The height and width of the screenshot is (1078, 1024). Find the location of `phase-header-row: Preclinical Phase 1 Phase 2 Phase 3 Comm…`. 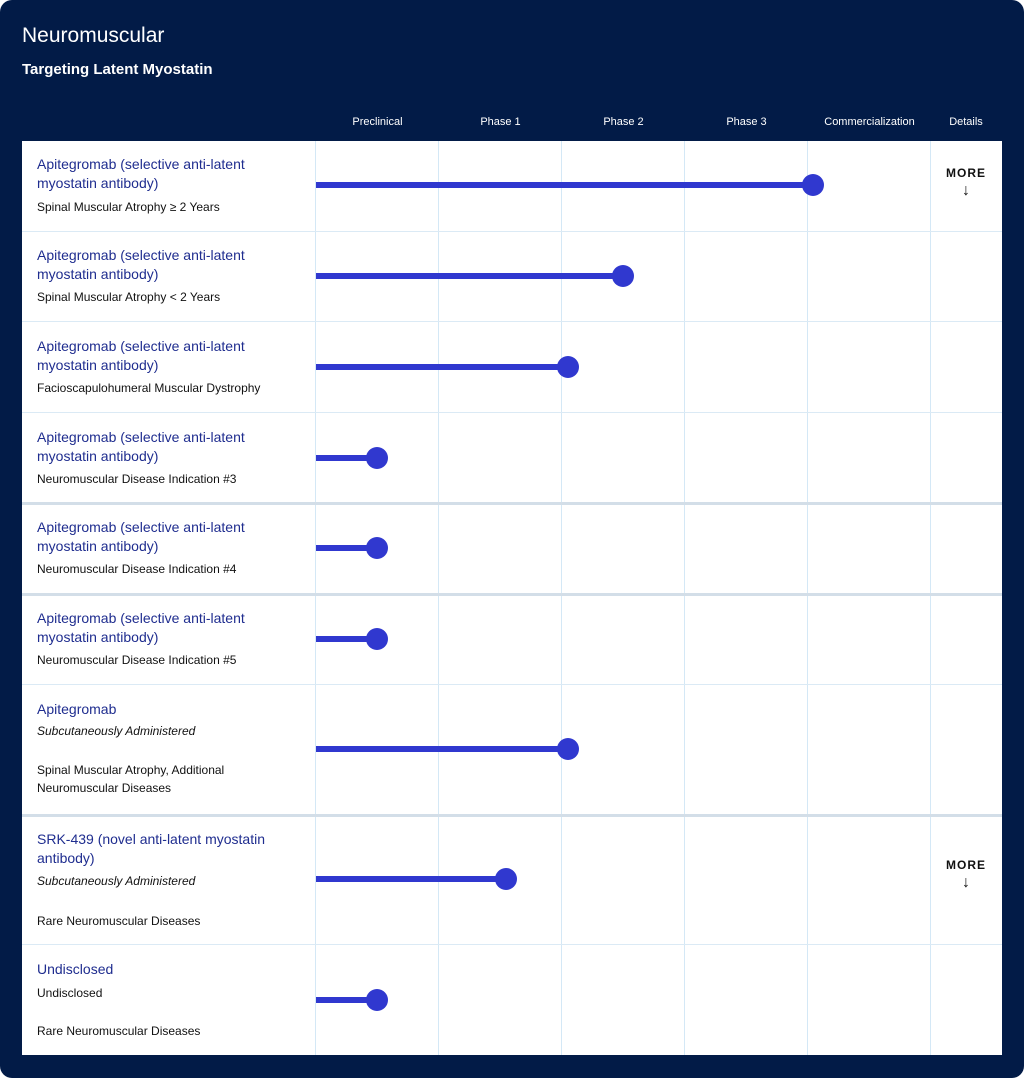

phase-header-row: Preclinical Phase 1 Phase 2 Phase 3 Comm… is located at coordinates (512, 124).